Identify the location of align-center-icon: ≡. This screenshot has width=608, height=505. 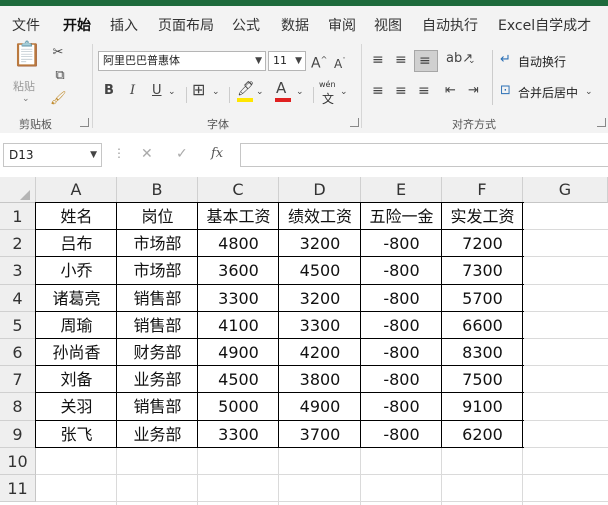
(401, 91).